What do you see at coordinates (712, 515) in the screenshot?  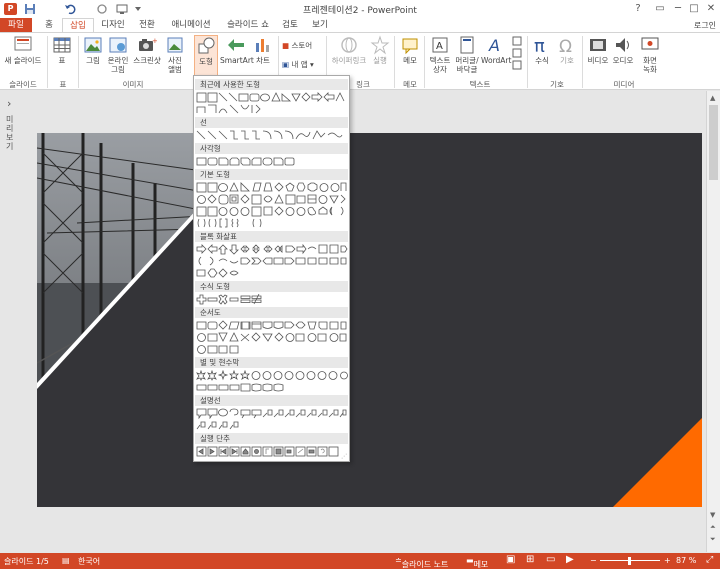 I see `scroll-down-arrow: ▼` at bounding box center [712, 515].